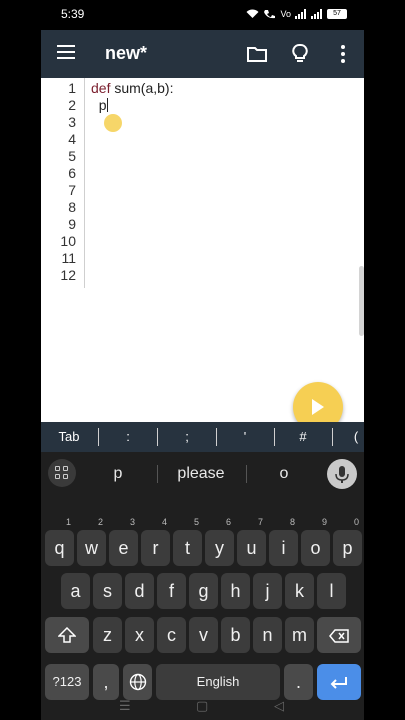 The image size is (405, 720). I want to click on symbol-key-tab: Tab, so click(69, 437).